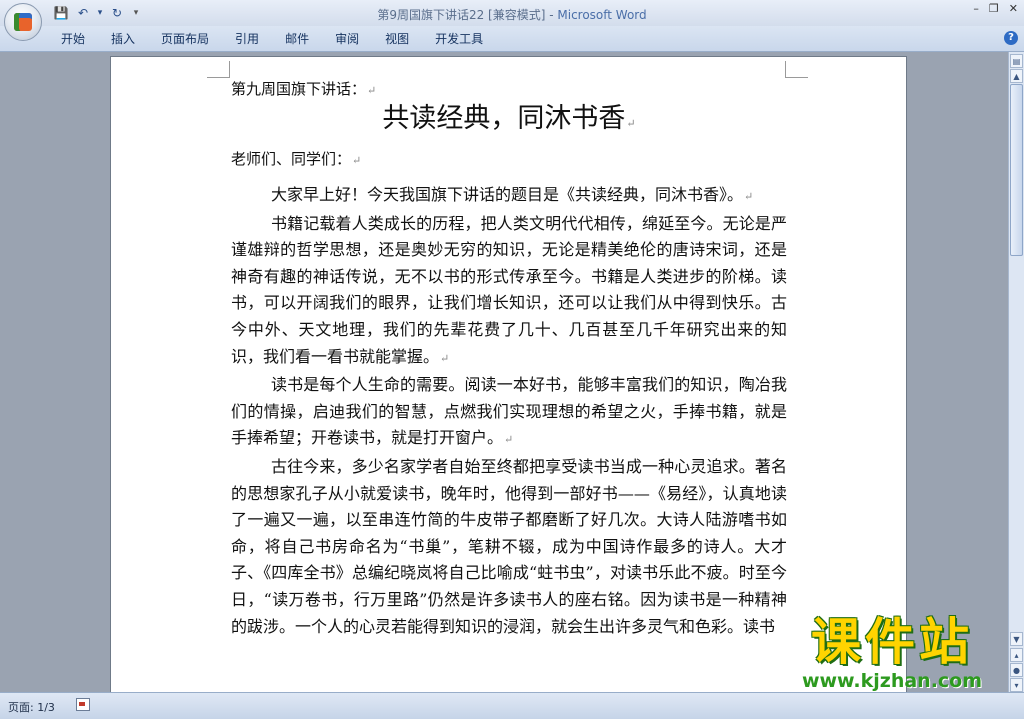 The width and height of the screenshot is (1024, 719). I want to click on select-browse-object-icon: ●, so click(1016, 670).